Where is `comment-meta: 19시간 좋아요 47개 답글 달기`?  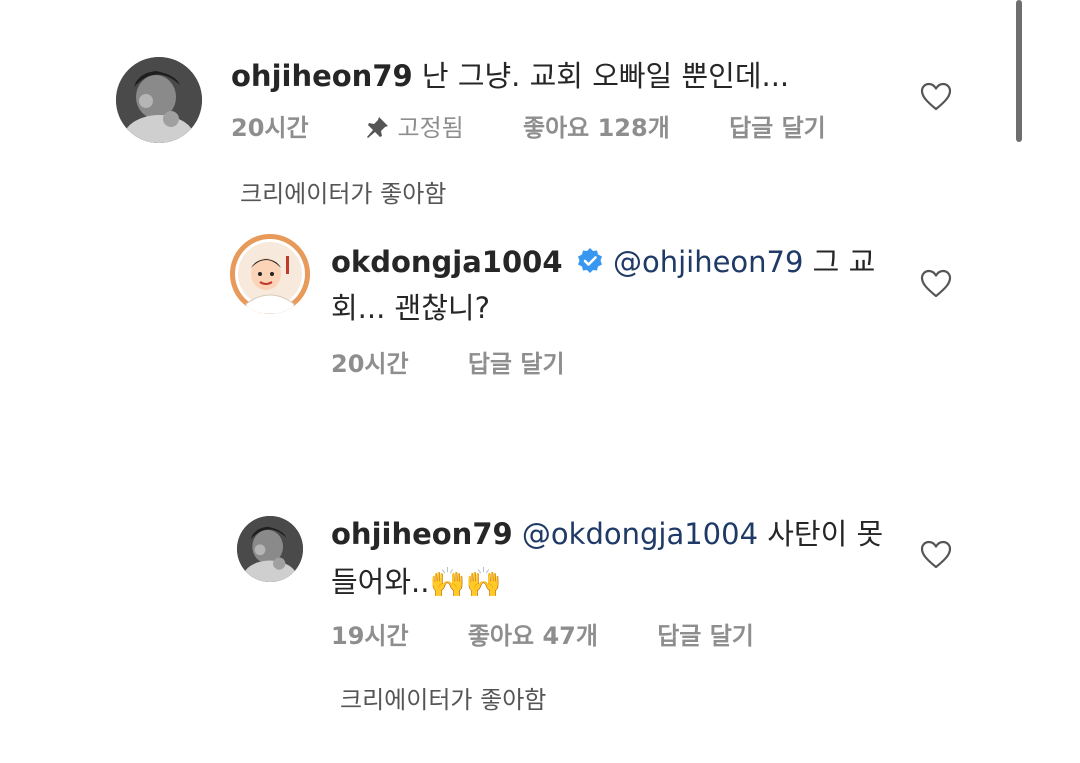
comment-meta: 19시간 좋아요 47개 답글 달기 is located at coordinates (542, 633).